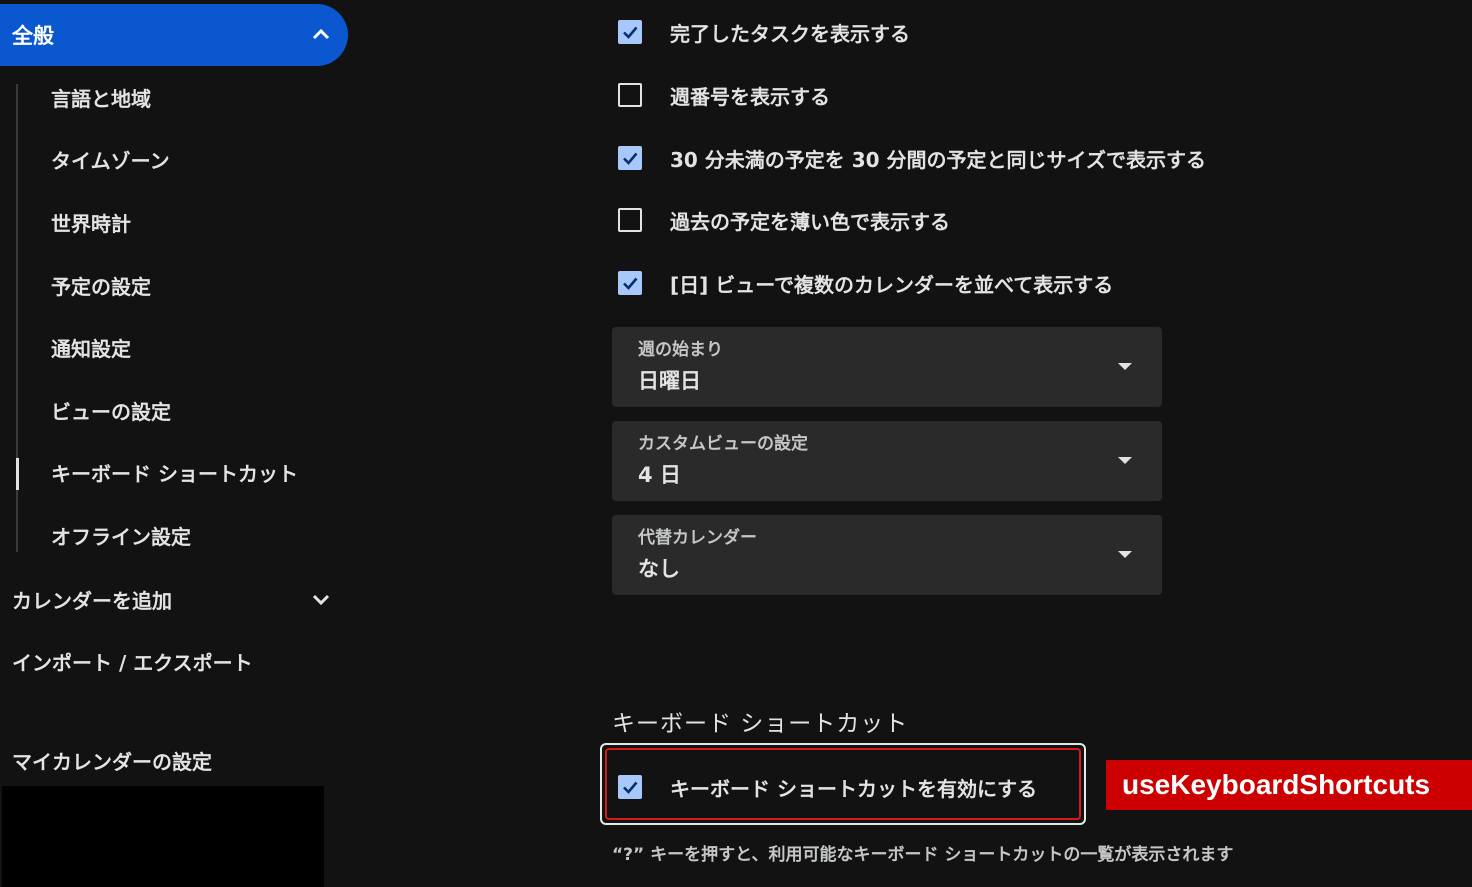 This screenshot has width=1472, height=887. I want to click on chevron-down-icon, so click(321, 599).